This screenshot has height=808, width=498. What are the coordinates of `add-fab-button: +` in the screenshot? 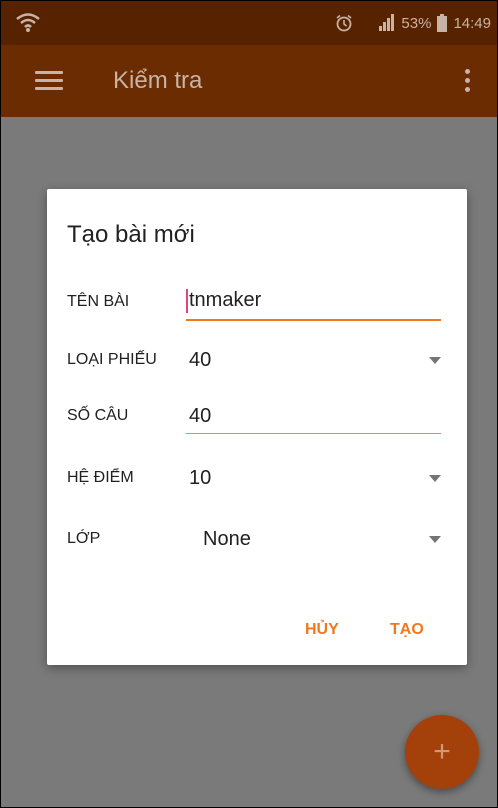 It's located at (442, 752).